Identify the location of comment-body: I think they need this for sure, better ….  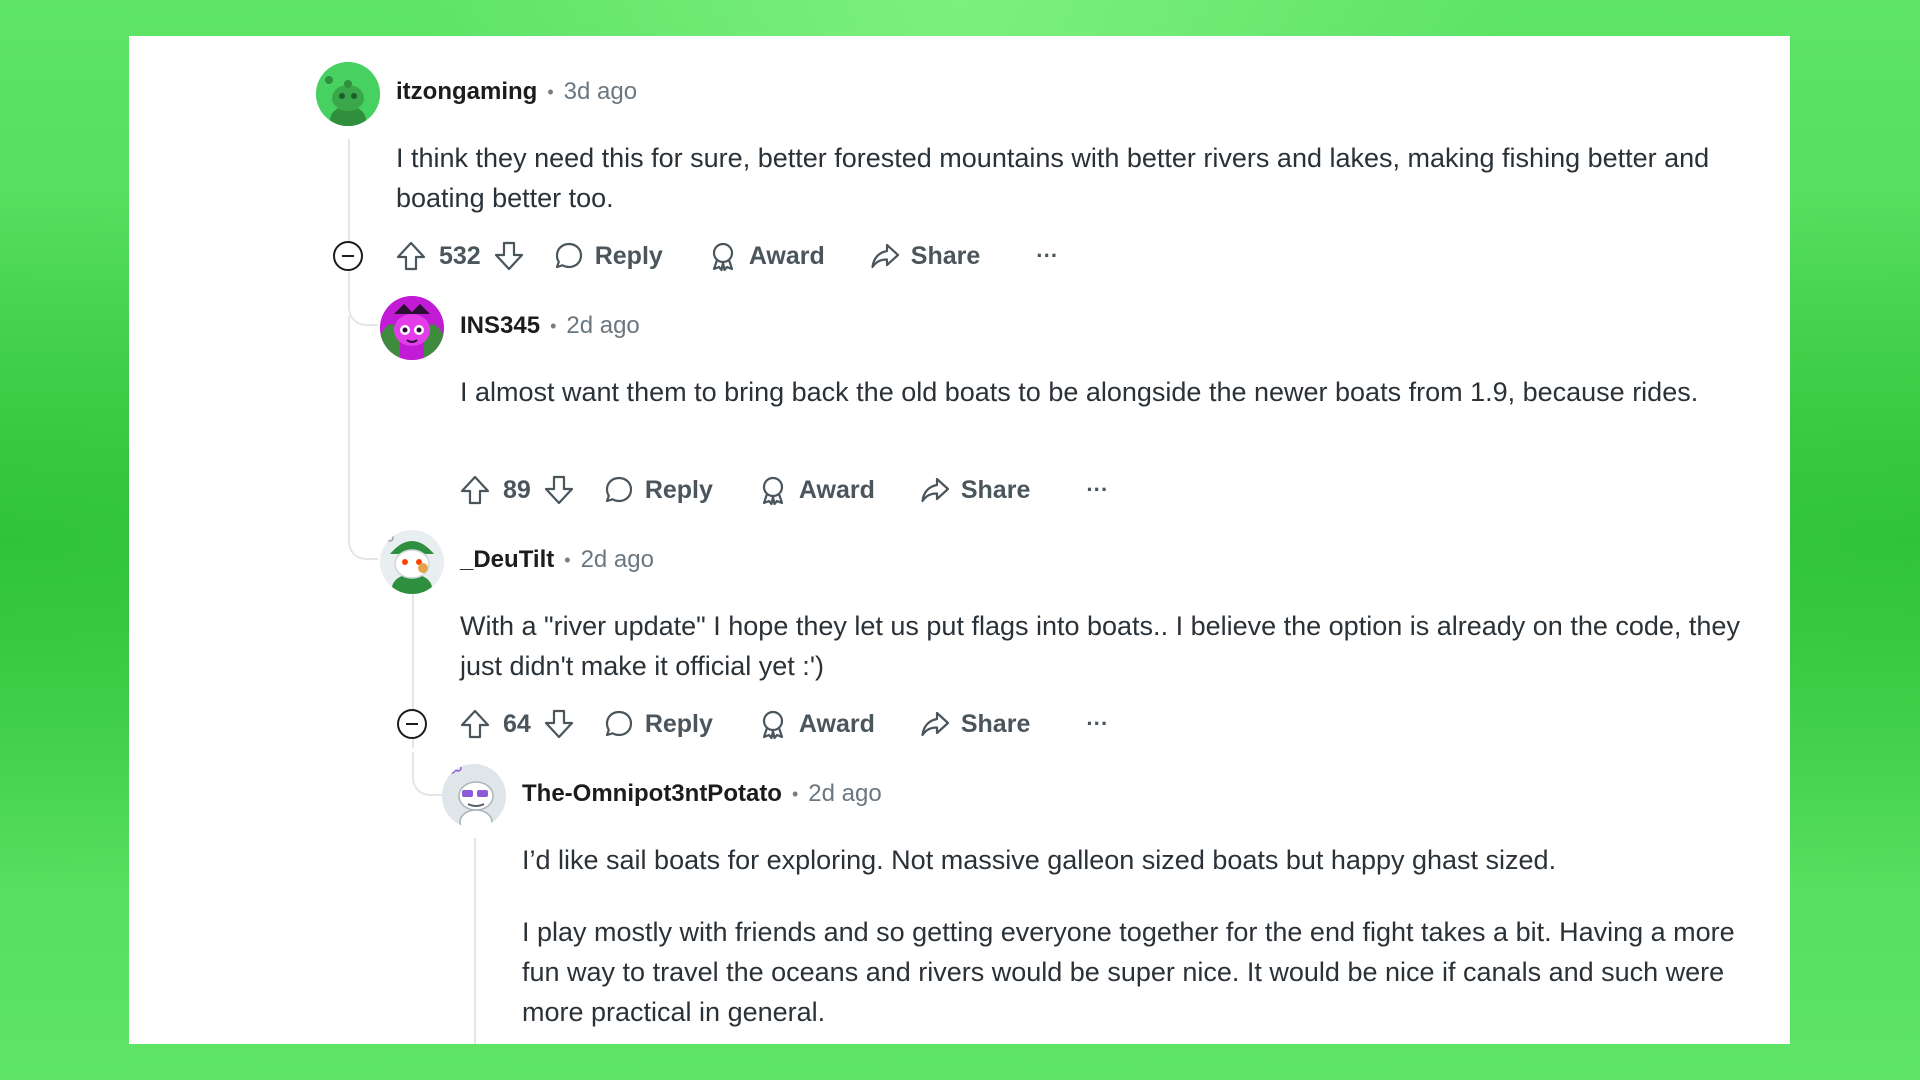
(1076, 178).